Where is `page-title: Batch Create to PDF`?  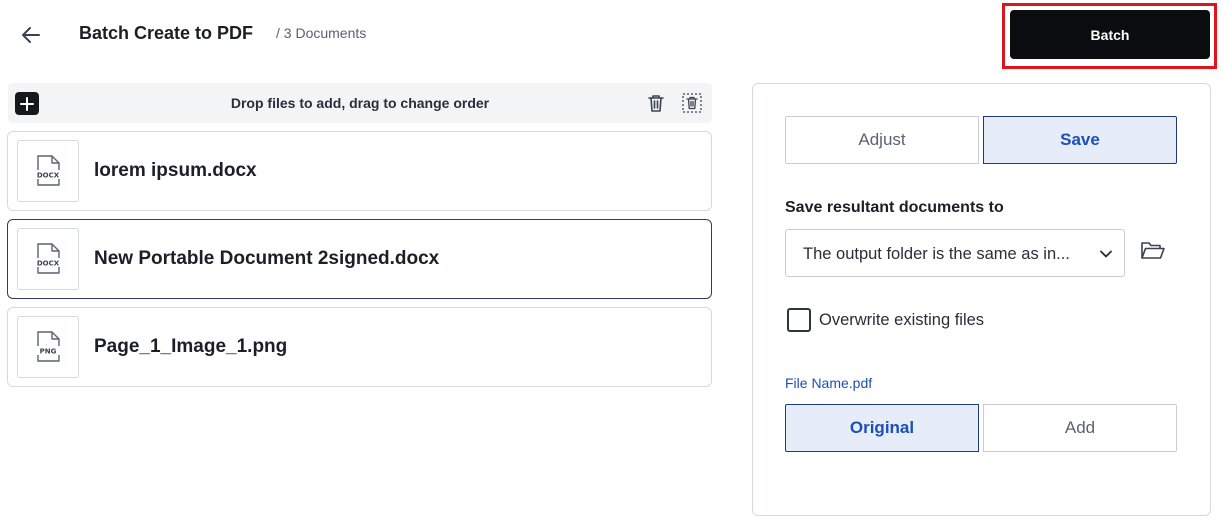
page-title: Batch Create to PDF is located at coordinates (166, 33).